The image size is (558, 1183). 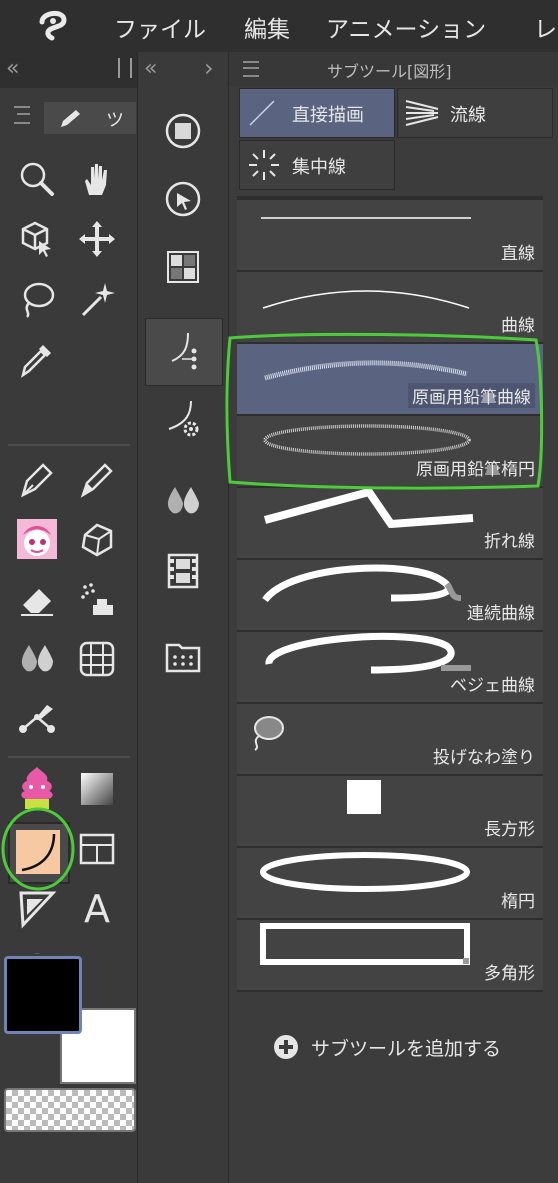 I want to click on subtool-label: 長方形, so click(x=509, y=830).